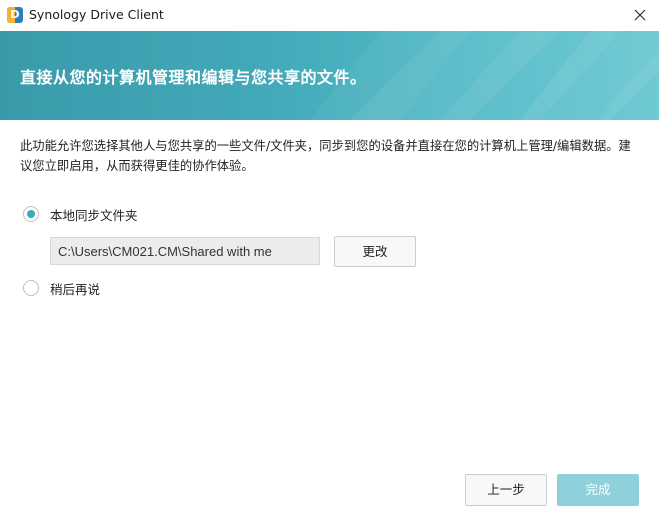  What do you see at coordinates (94, 215) in the screenshot?
I see `option-local-sync-label: 本地同步文件夹` at bounding box center [94, 215].